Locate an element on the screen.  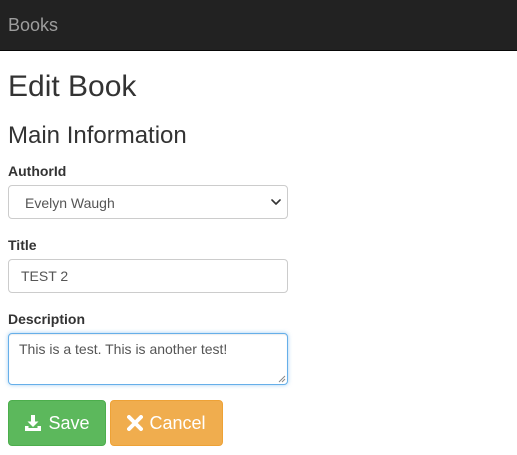
description-label: Description is located at coordinates (47, 319).